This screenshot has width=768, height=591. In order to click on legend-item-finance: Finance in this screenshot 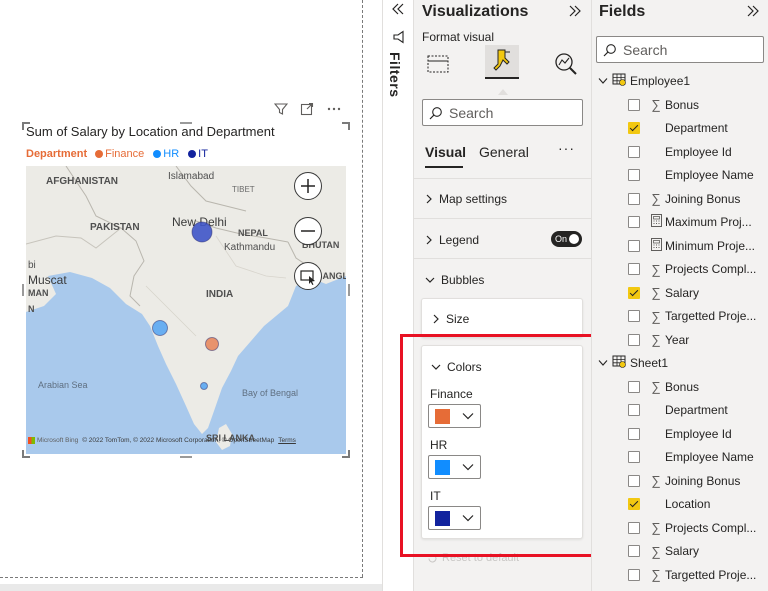, I will do `click(119, 154)`.